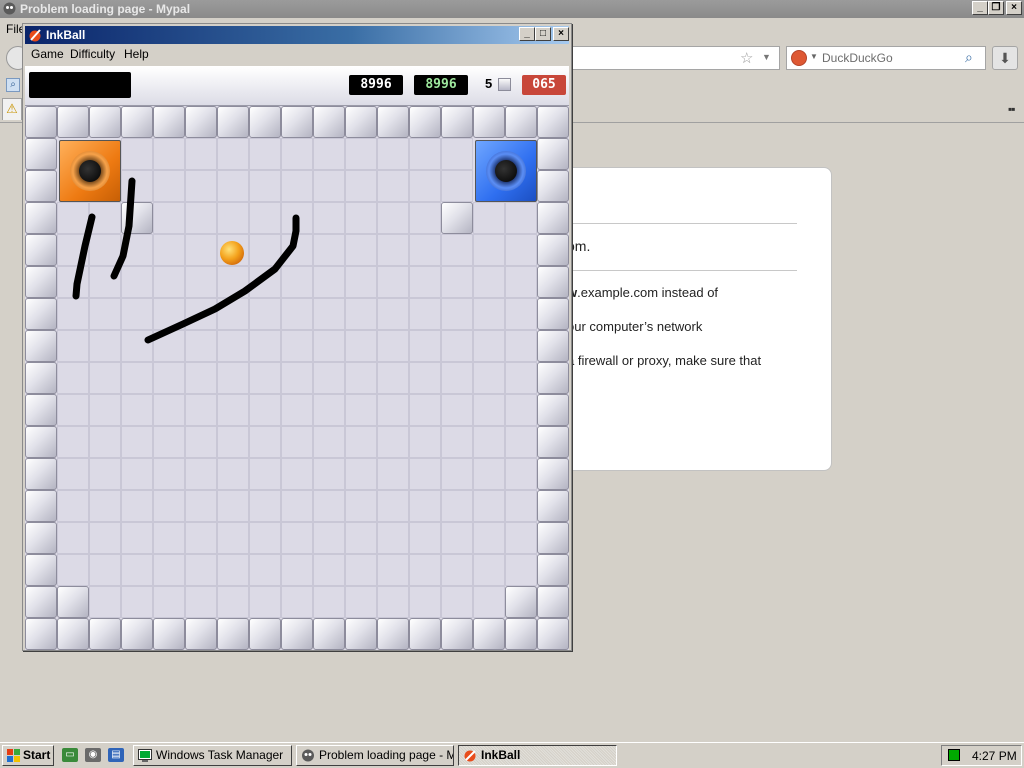 The width and height of the screenshot is (1024, 768). I want to click on system-tray: 4:27 PM, so click(981, 755).